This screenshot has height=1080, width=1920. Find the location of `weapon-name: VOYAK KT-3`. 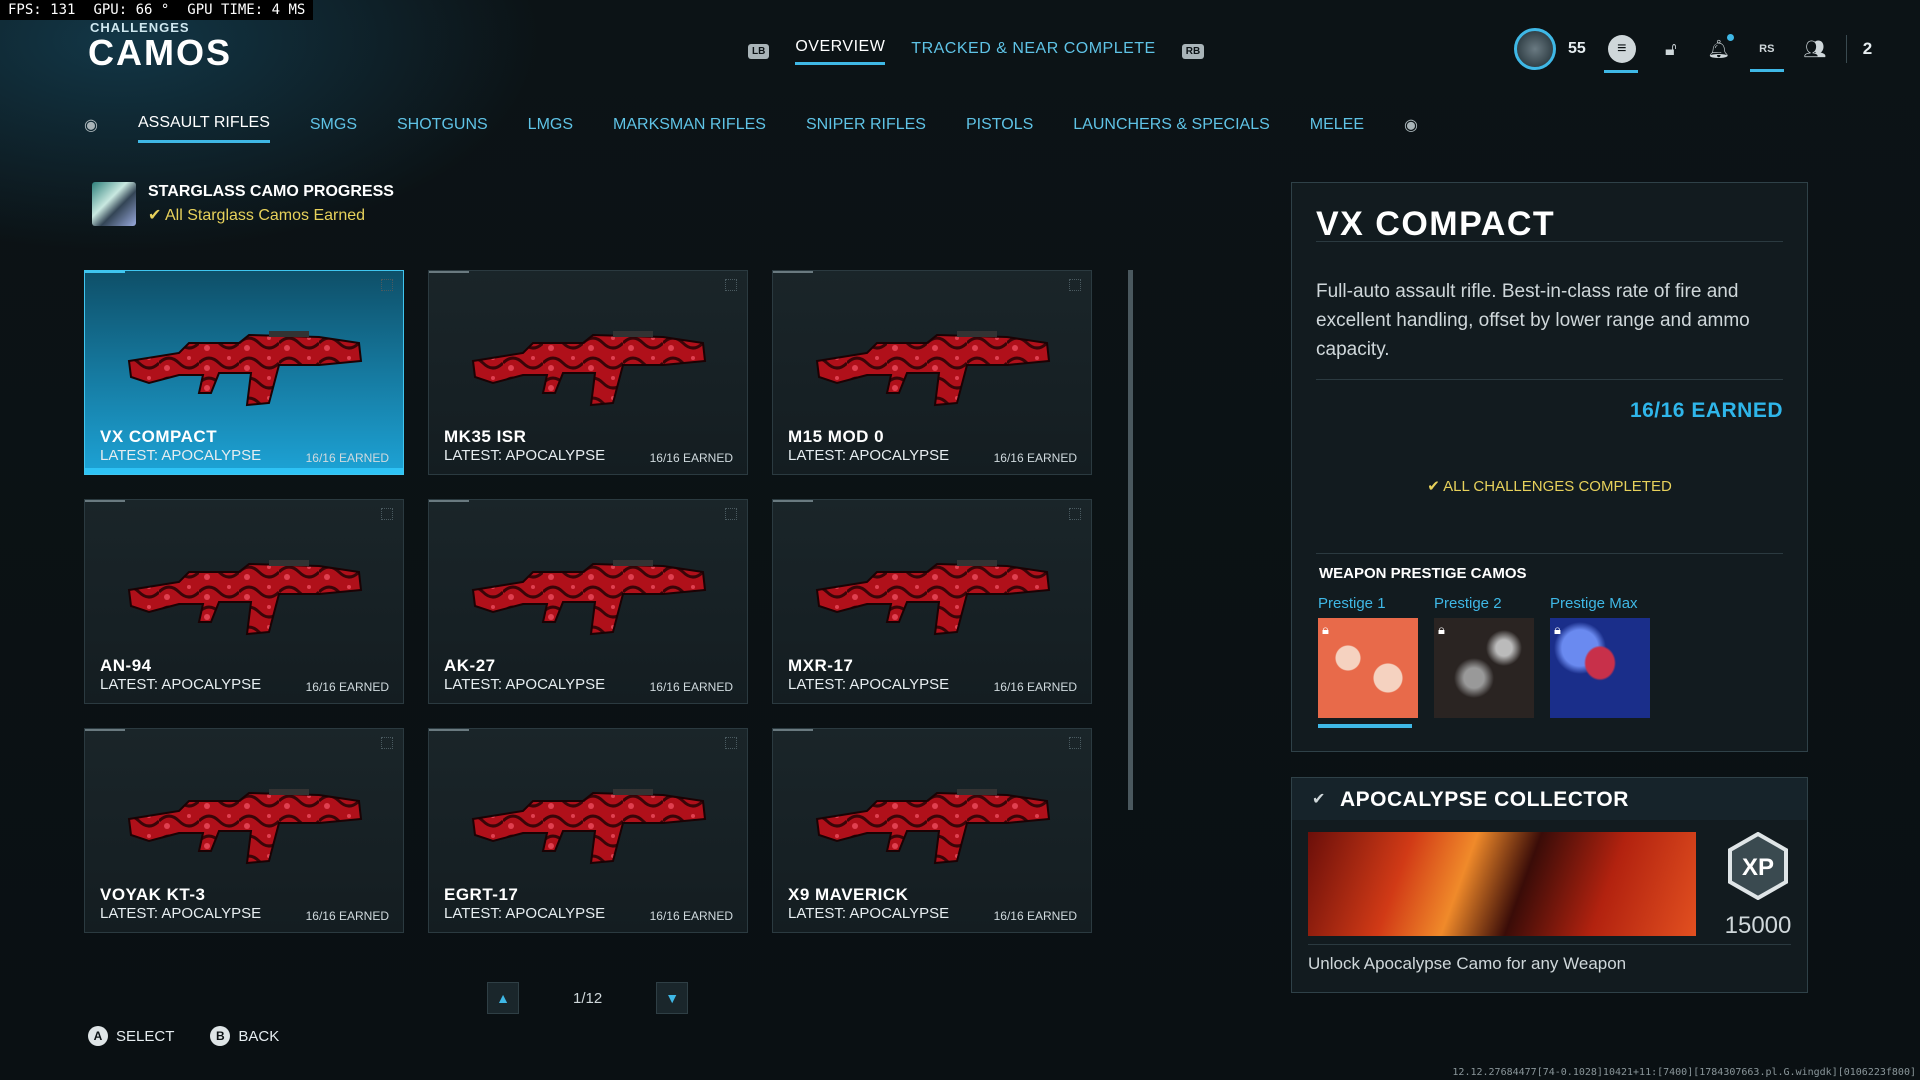

weapon-name: VOYAK KT-3 is located at coordinates (153, 894).